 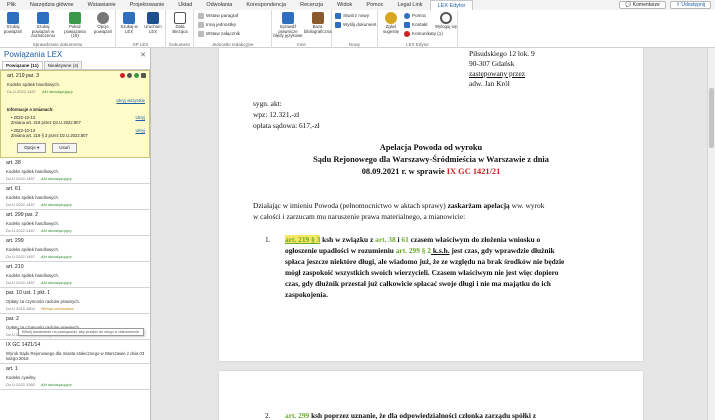 What do you see at coordinates (451, 5) in the screenshot?
I see `menu-lex-editor: LEX Edytor` at bounding box center [451, 5].